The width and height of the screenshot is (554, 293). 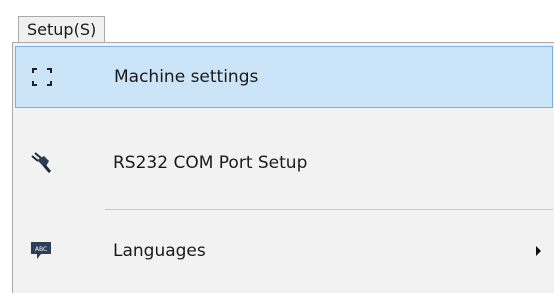 I want to click on plug-icon, so click(x=41, y=163).